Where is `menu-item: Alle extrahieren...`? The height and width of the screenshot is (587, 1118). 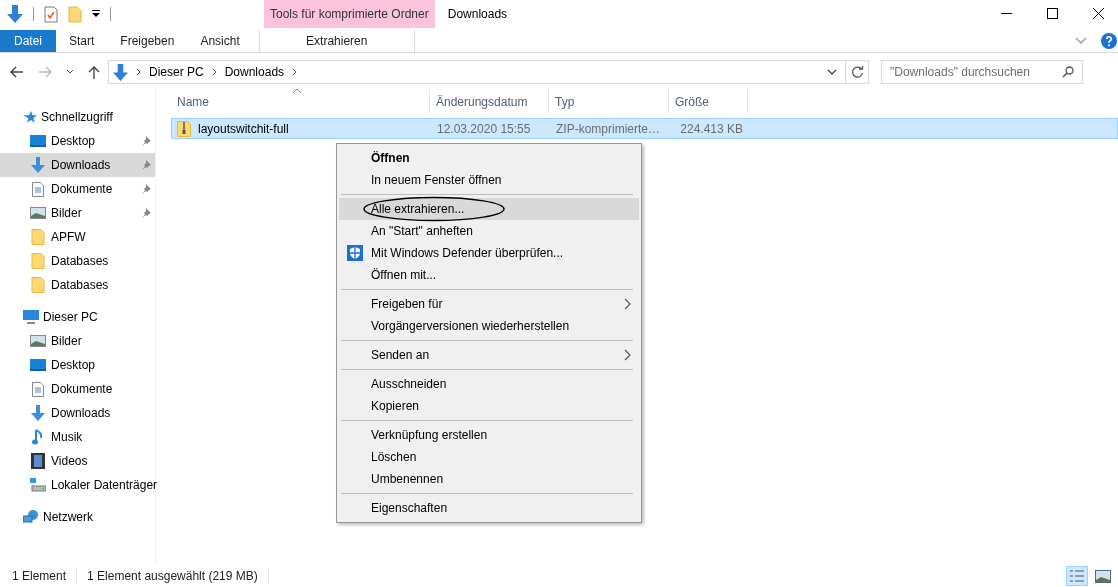
menu-item: Alle extrahieren... is located at coordinates (489, 209).